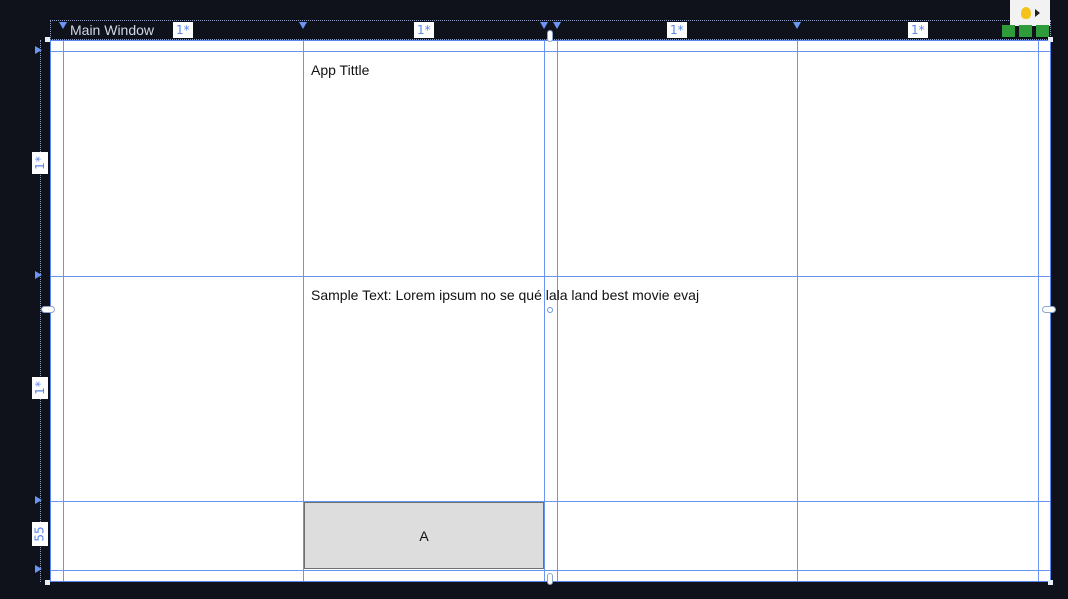  What do you see at coordinates (48, 309) in the screenshot?
I see `anchor-left-icon` at bounding box center [48, 309].